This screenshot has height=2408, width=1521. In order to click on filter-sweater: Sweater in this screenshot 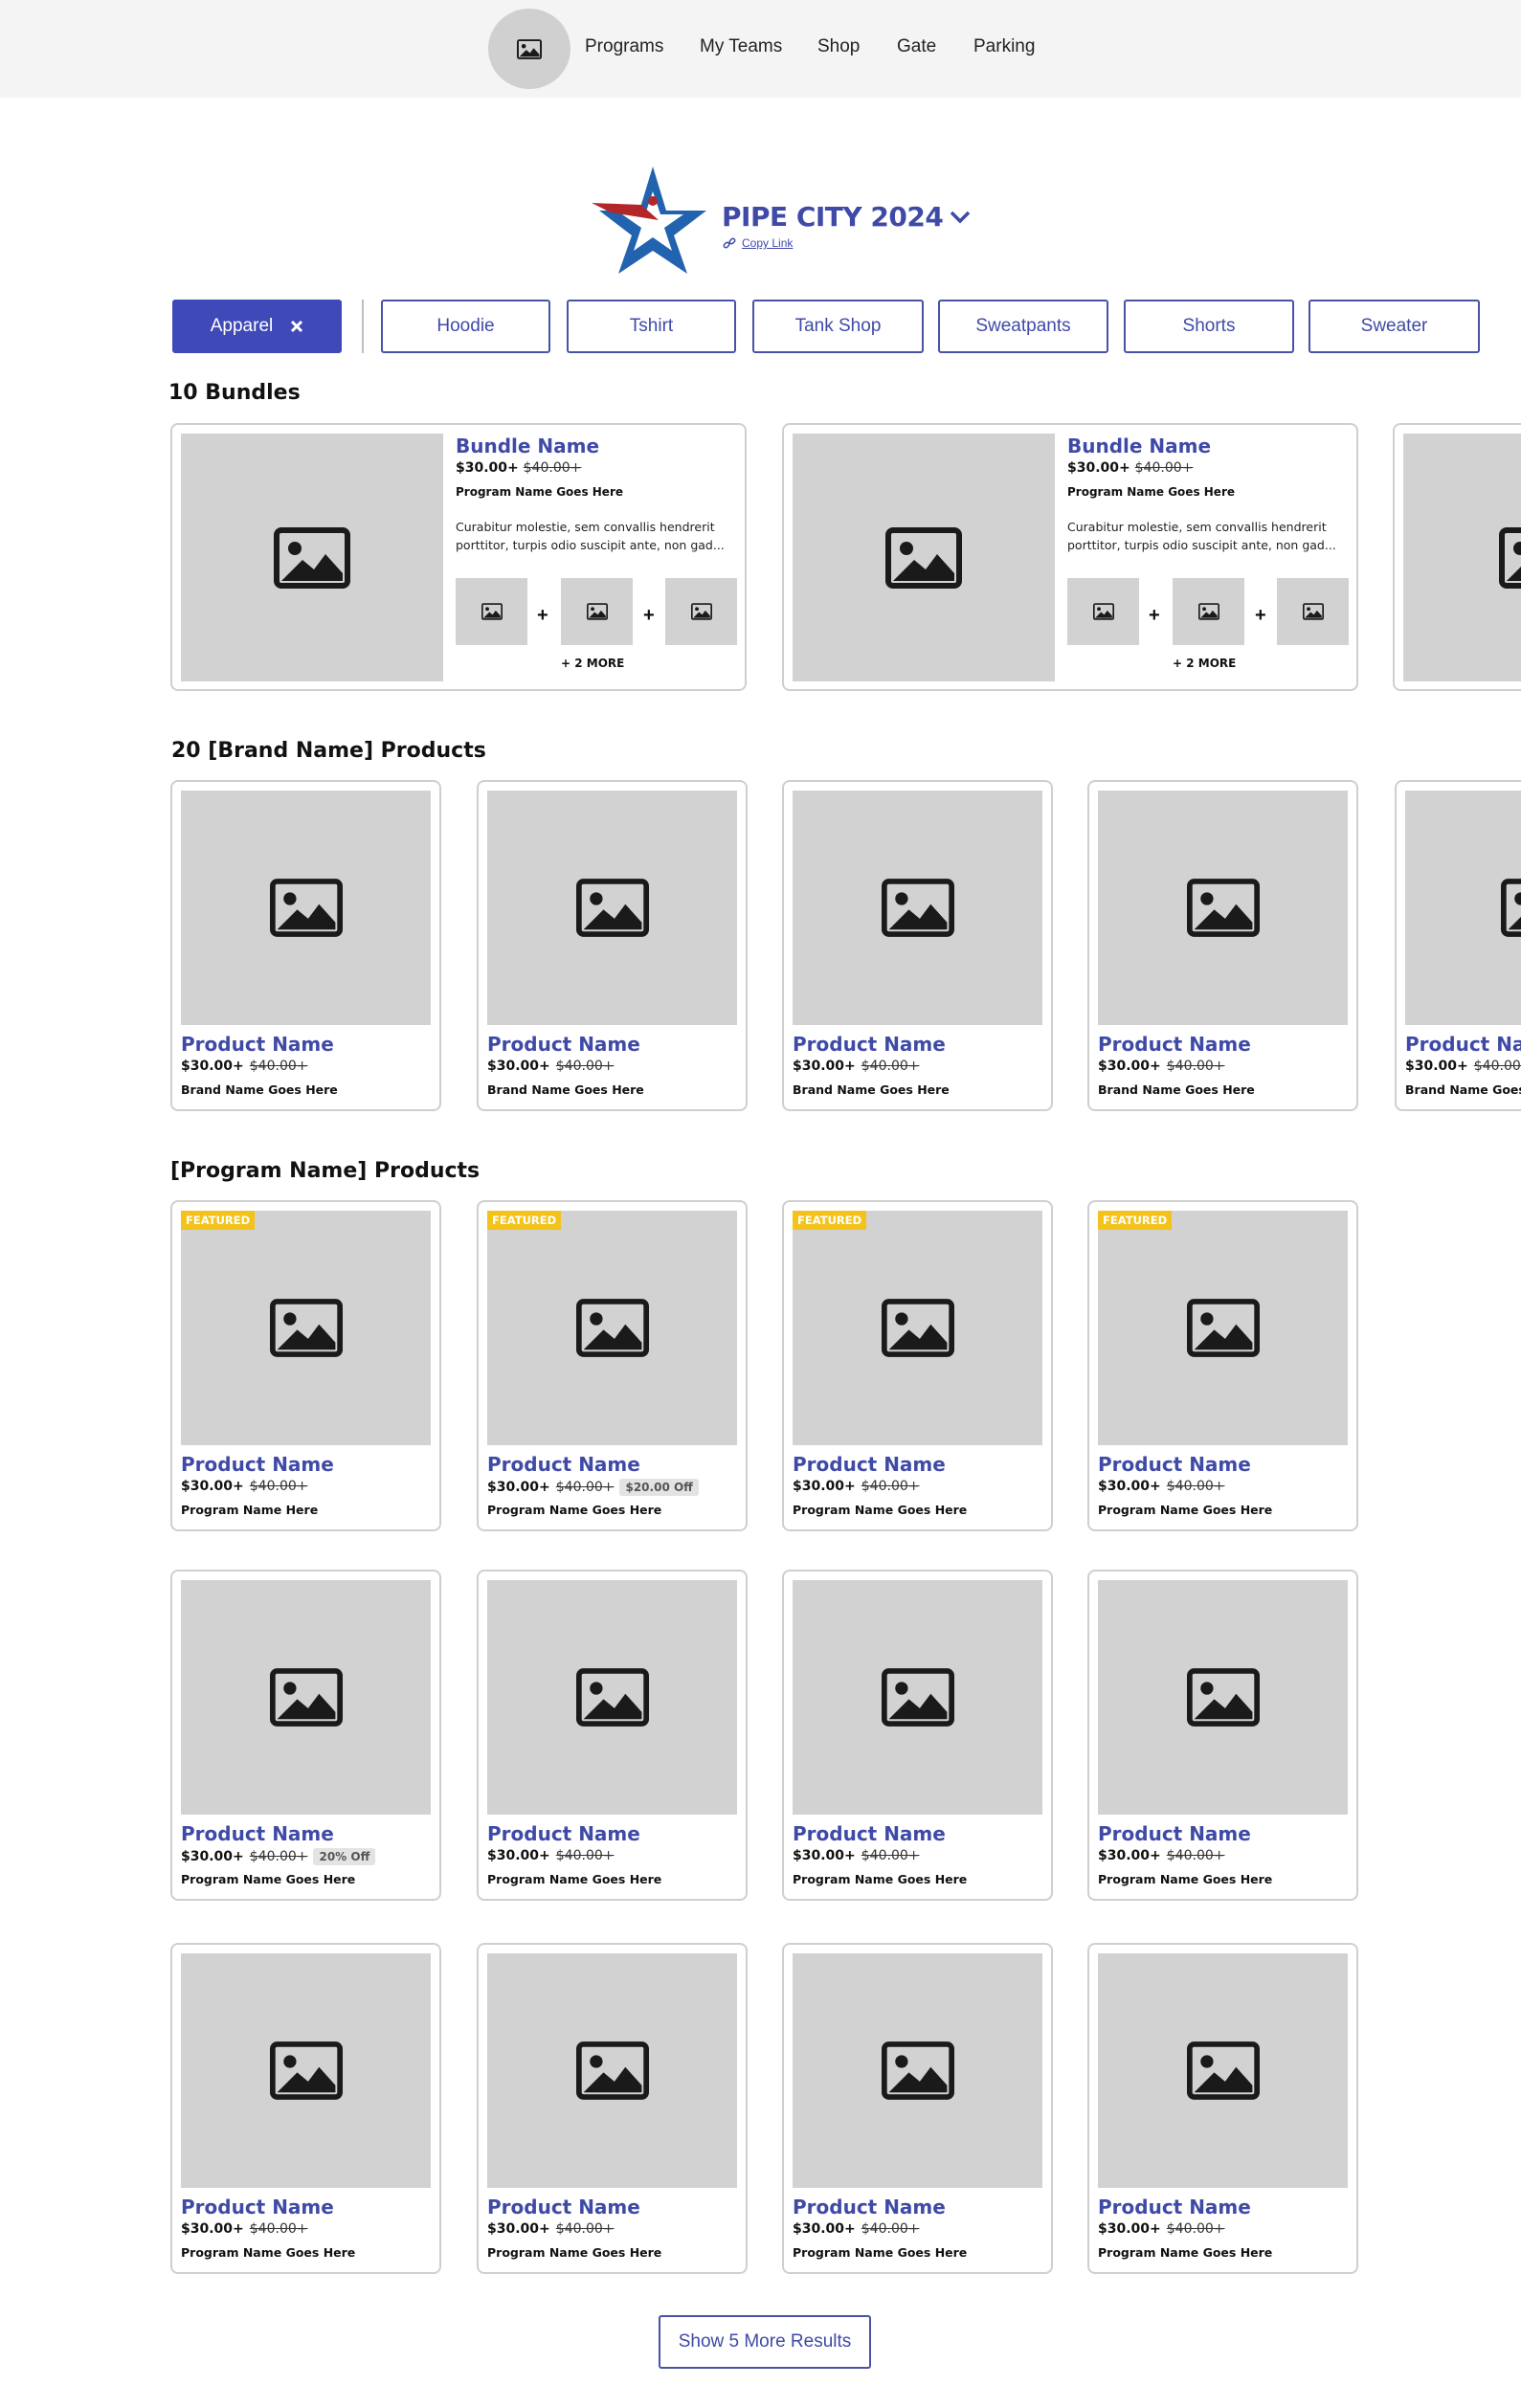, I will do `click(1394, 327)`.